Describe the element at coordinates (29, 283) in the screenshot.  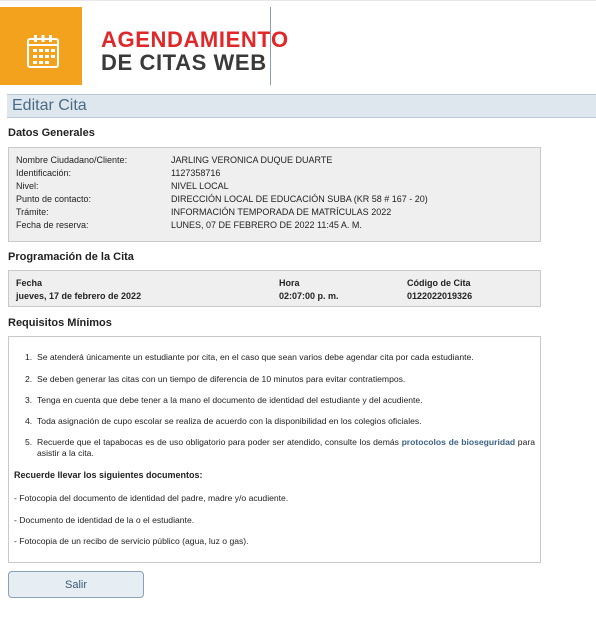
I see `fecha-label: Fecha` at that location.